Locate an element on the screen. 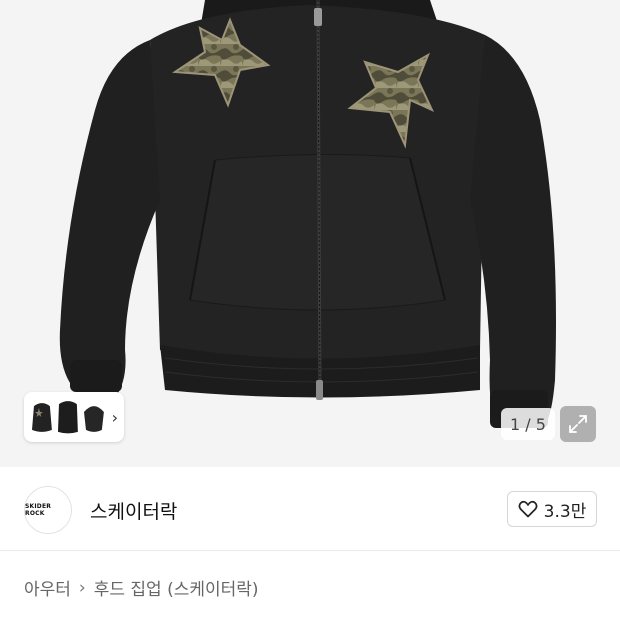  chevron-right-icon: › is located at coordinates (115, 417).